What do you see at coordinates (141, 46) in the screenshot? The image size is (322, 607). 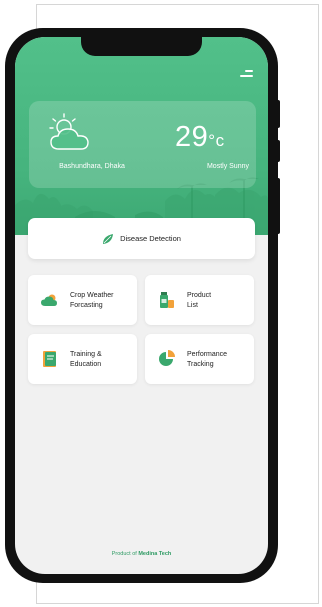 I see `phone-notch` at bounding box center [141, 46].